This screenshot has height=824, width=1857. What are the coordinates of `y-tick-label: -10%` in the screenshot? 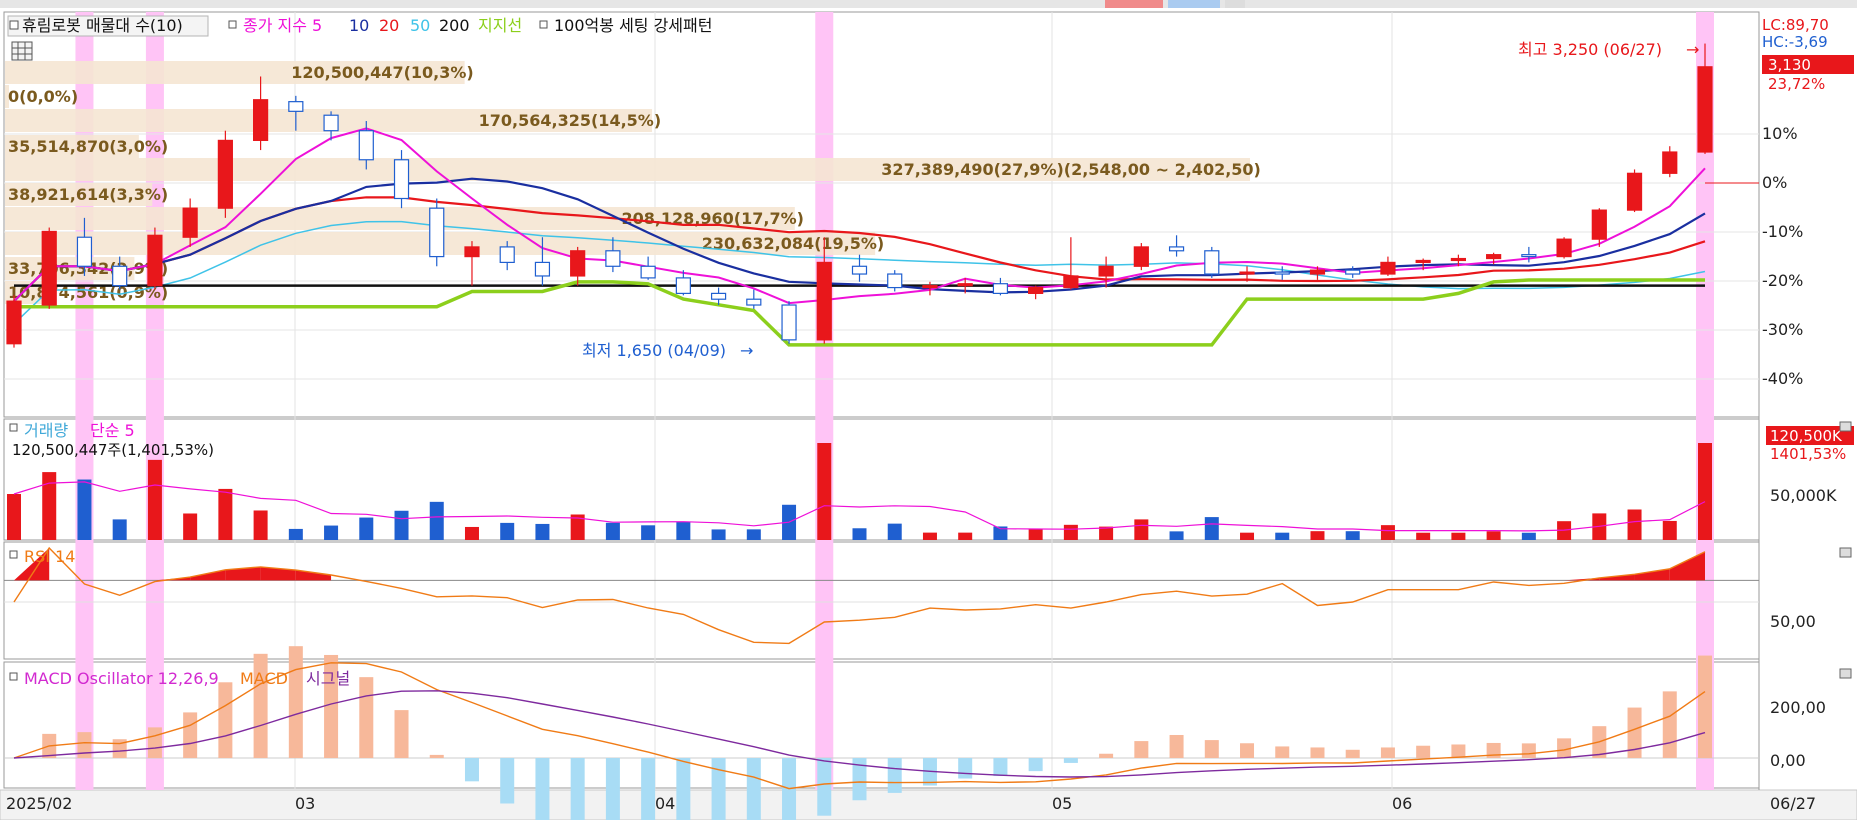 It's located at (1782, 231).